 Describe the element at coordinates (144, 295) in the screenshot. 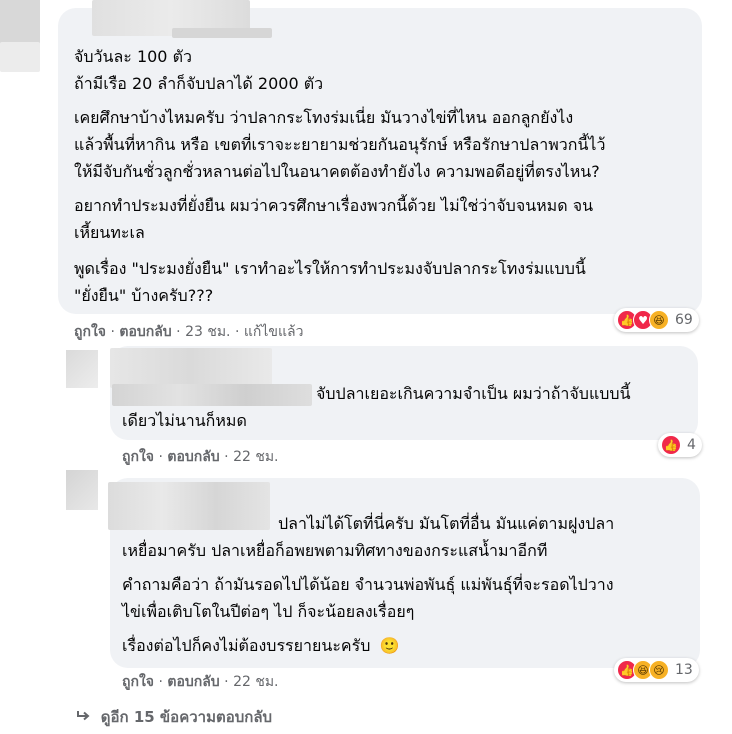

I see `comment-text: "ยั่งยืน" บ้างครับ???` at that location.